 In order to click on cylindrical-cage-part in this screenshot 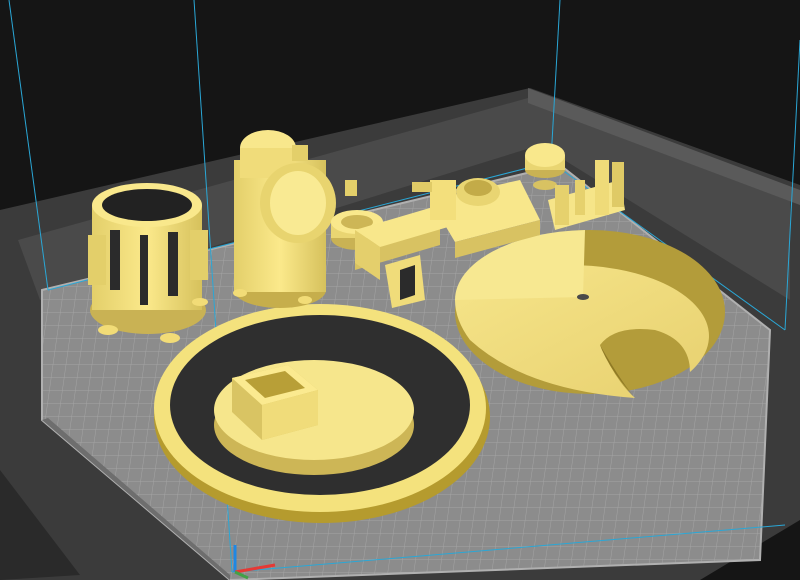, I will do `click(148, 263)`.